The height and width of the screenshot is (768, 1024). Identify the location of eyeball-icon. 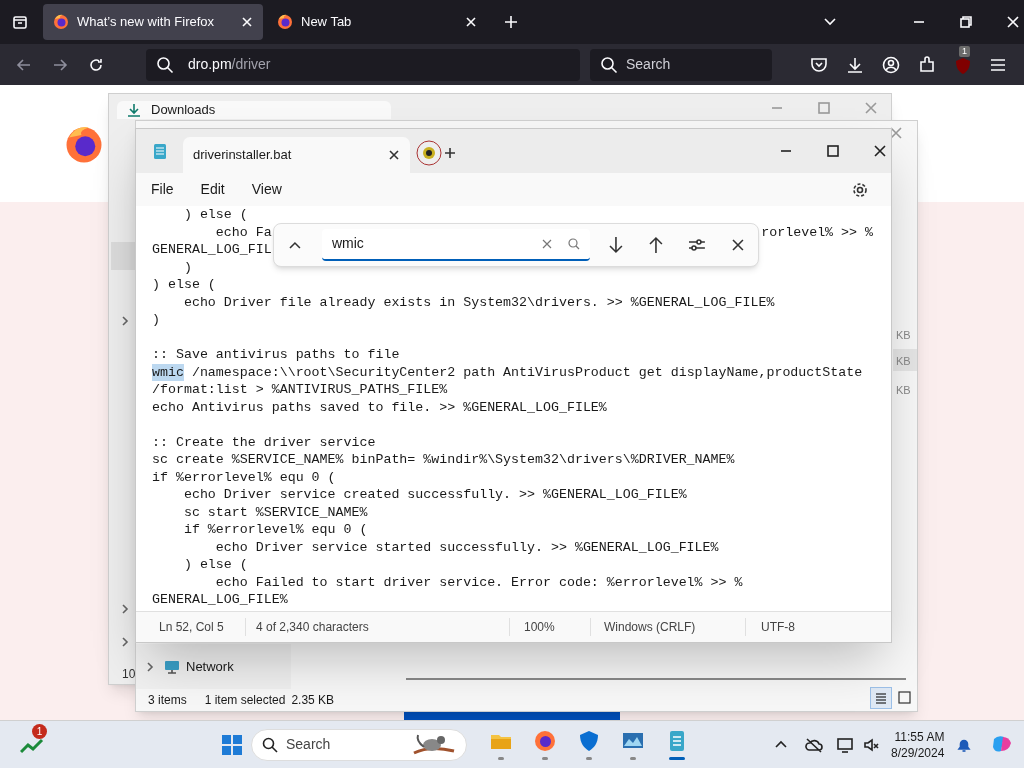
(429, 153).